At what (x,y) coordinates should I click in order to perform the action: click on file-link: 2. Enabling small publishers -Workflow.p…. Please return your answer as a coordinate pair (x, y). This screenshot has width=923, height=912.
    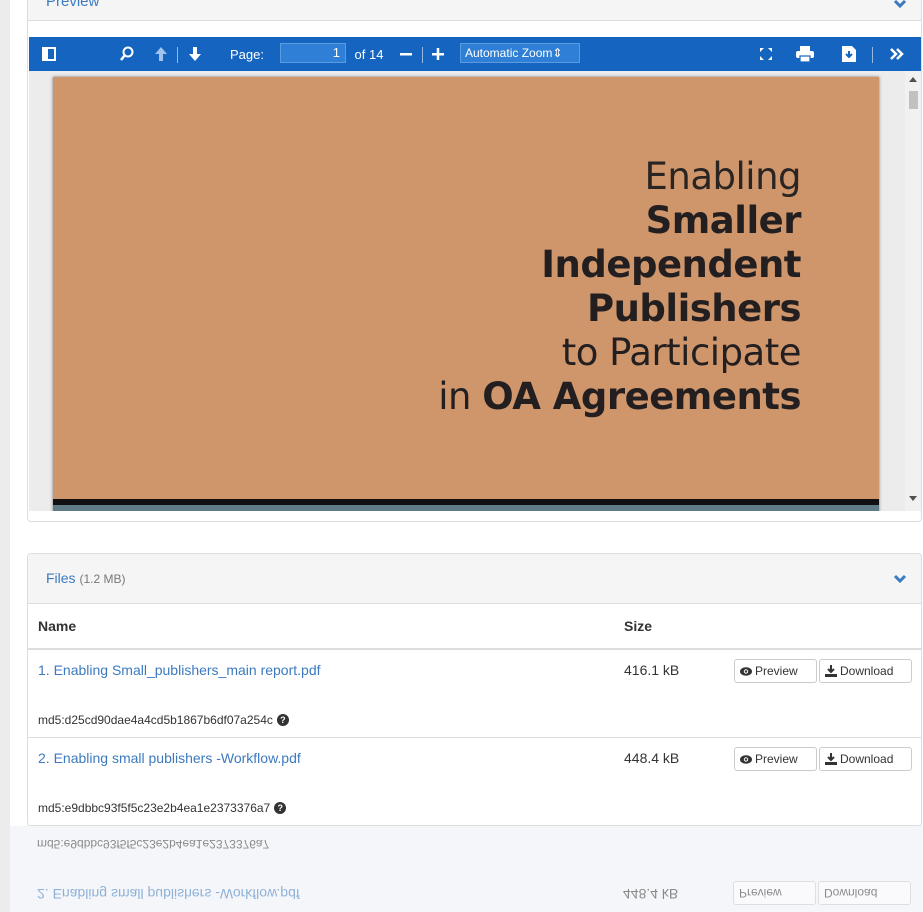
    Looking at the image, I should click on (169, 758).